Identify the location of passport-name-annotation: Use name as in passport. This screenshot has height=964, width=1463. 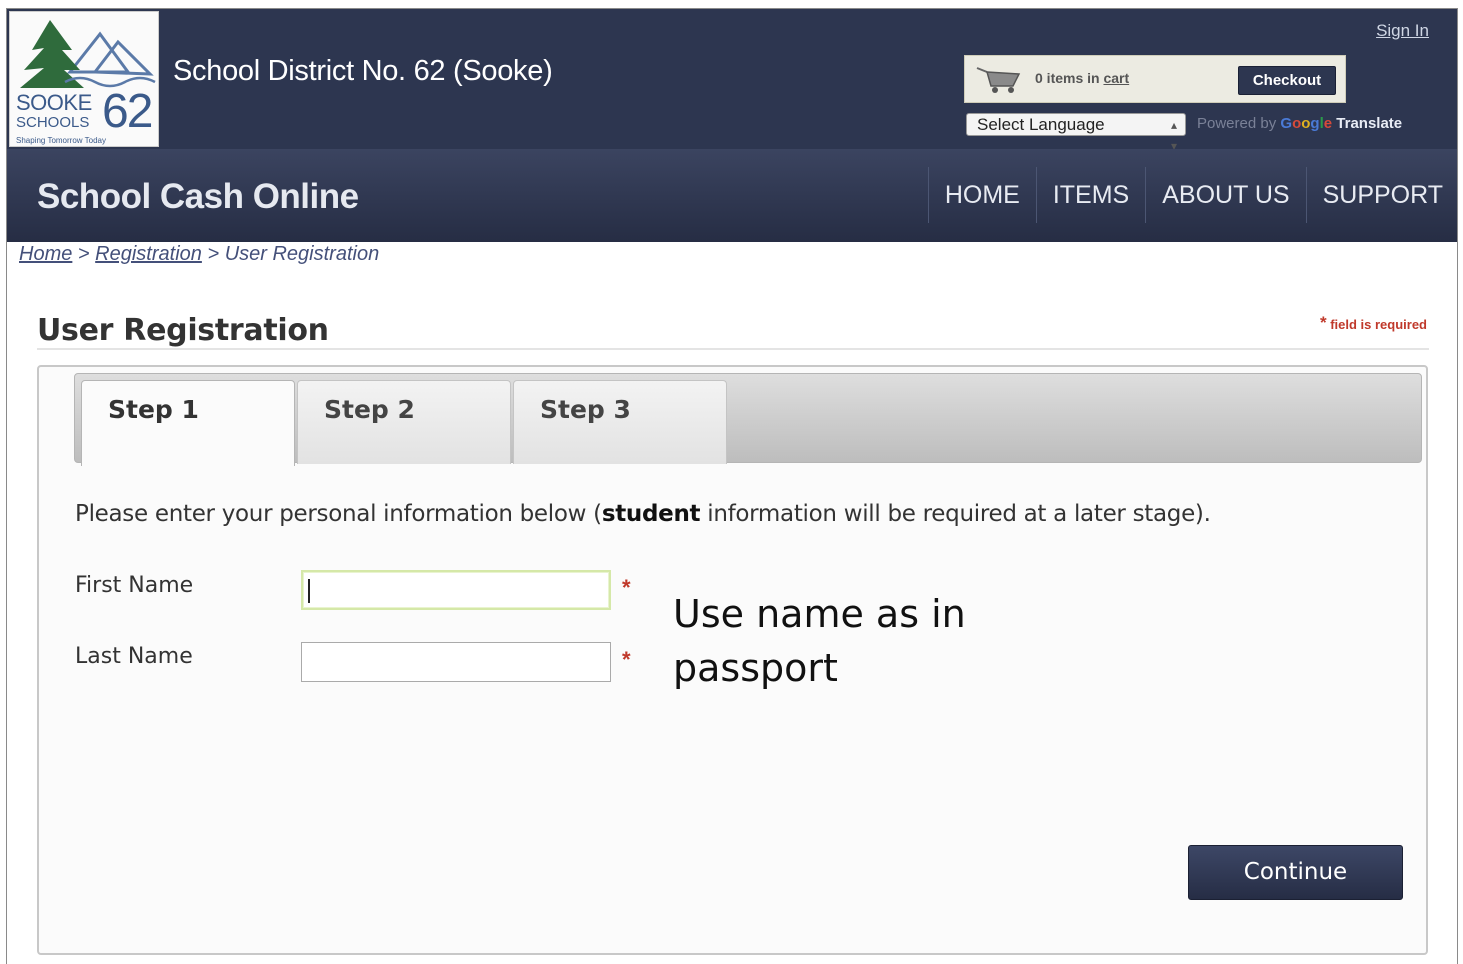
(819, 641).